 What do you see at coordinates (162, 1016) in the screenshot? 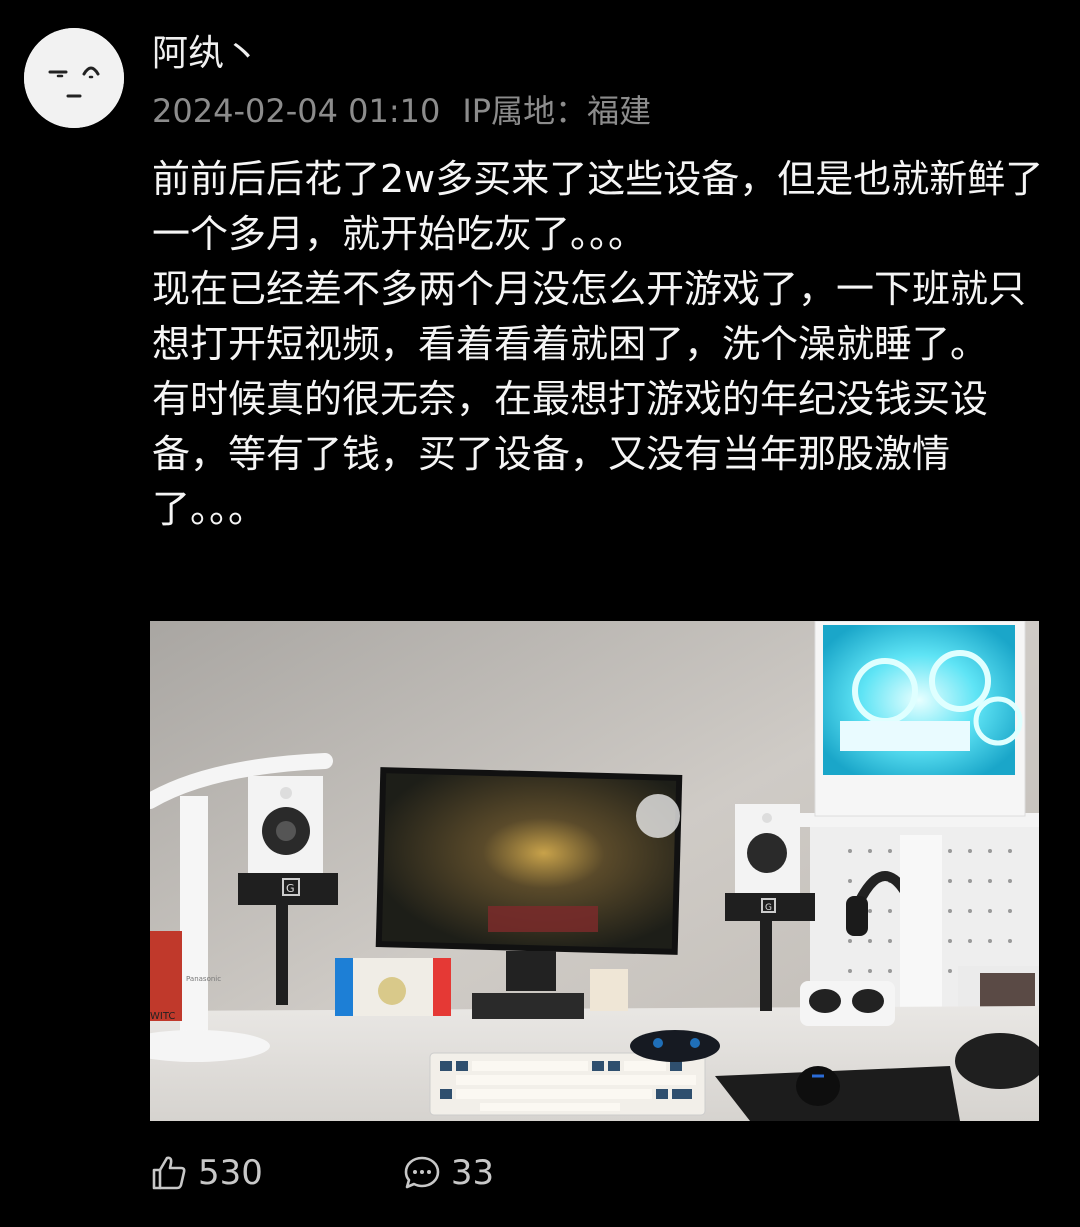
I see `book-text: WITC` at bounding box center [162, 1016].